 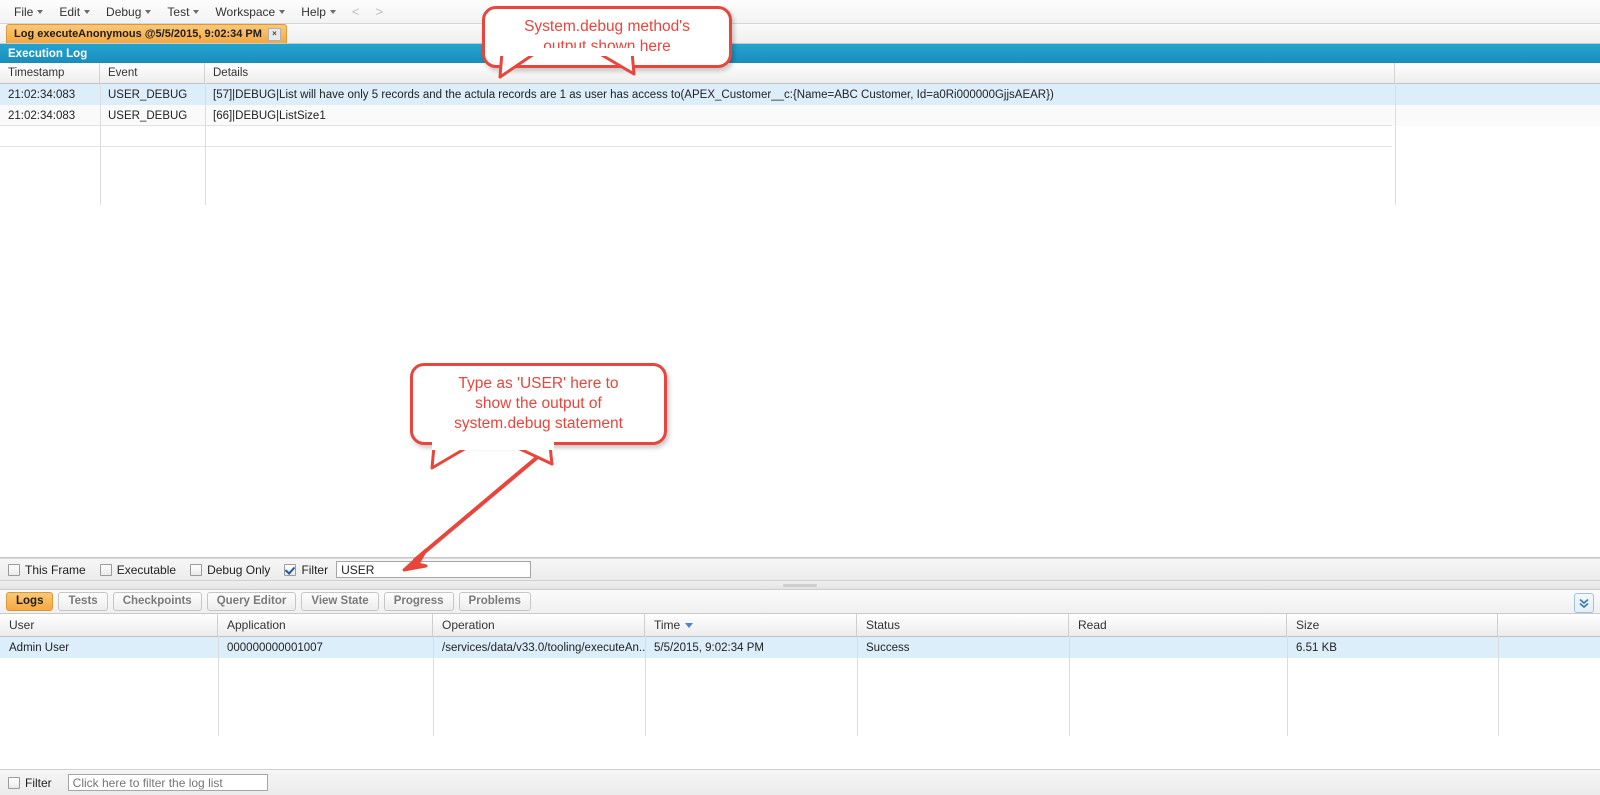 I want to click on column-header-size-label: Size, so click(x=1308, y=625).